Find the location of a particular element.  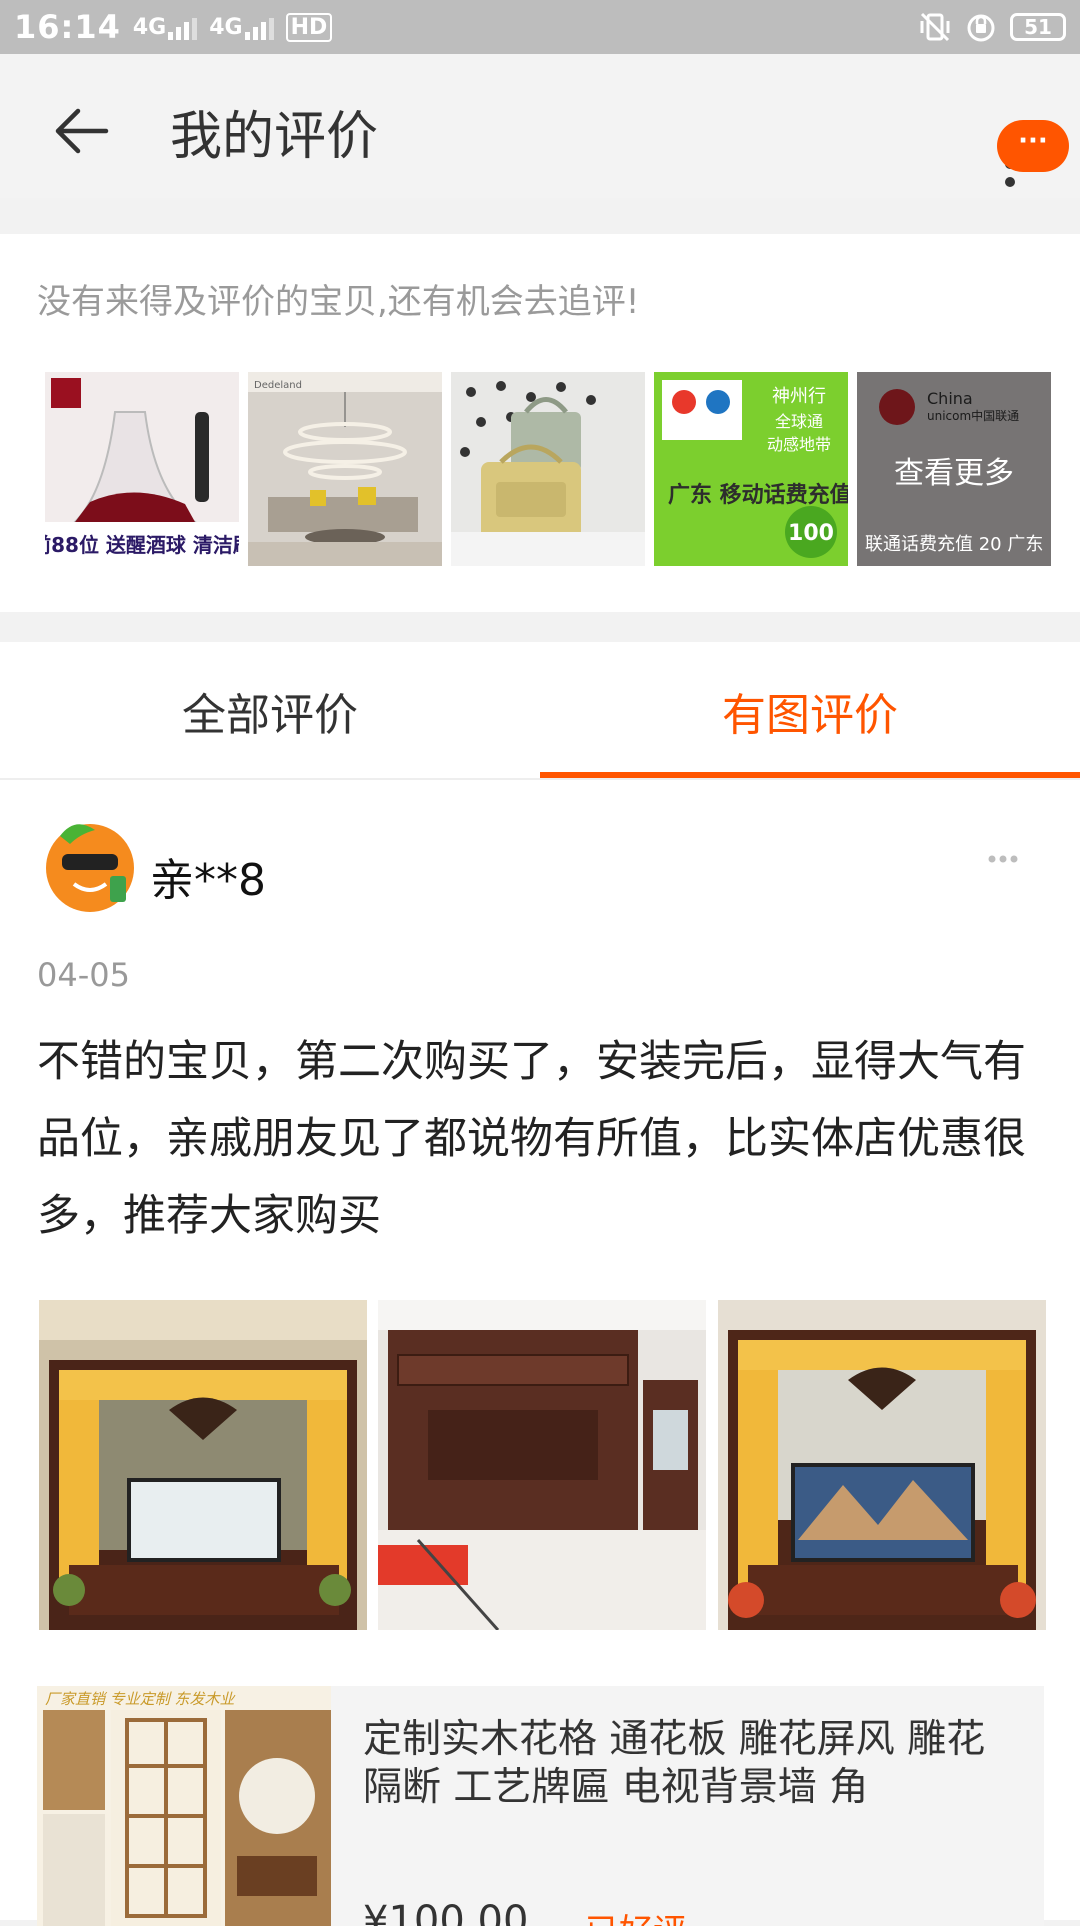

product-thumb-handbag is located at coordinates (548, 469).